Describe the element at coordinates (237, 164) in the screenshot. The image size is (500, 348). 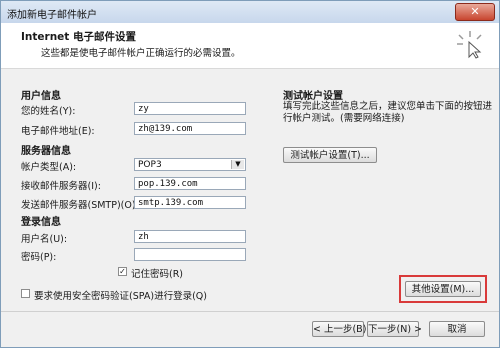
I see `chevron-down-icon: ▼` at that location.